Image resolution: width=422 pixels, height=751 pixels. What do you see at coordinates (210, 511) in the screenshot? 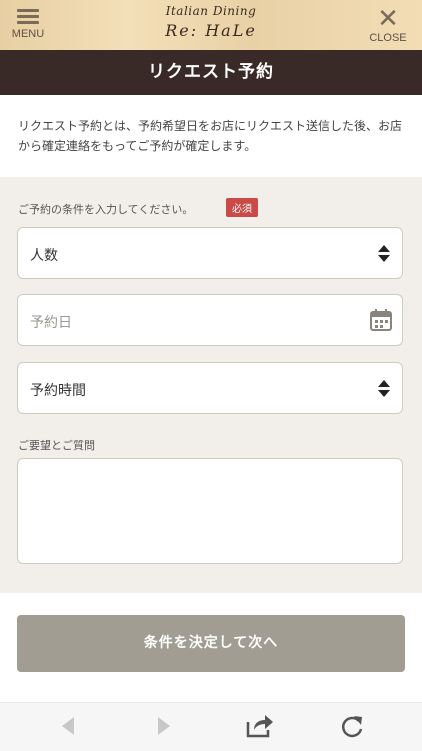
I see `requests-textarea` at bounding box center [210, 511].